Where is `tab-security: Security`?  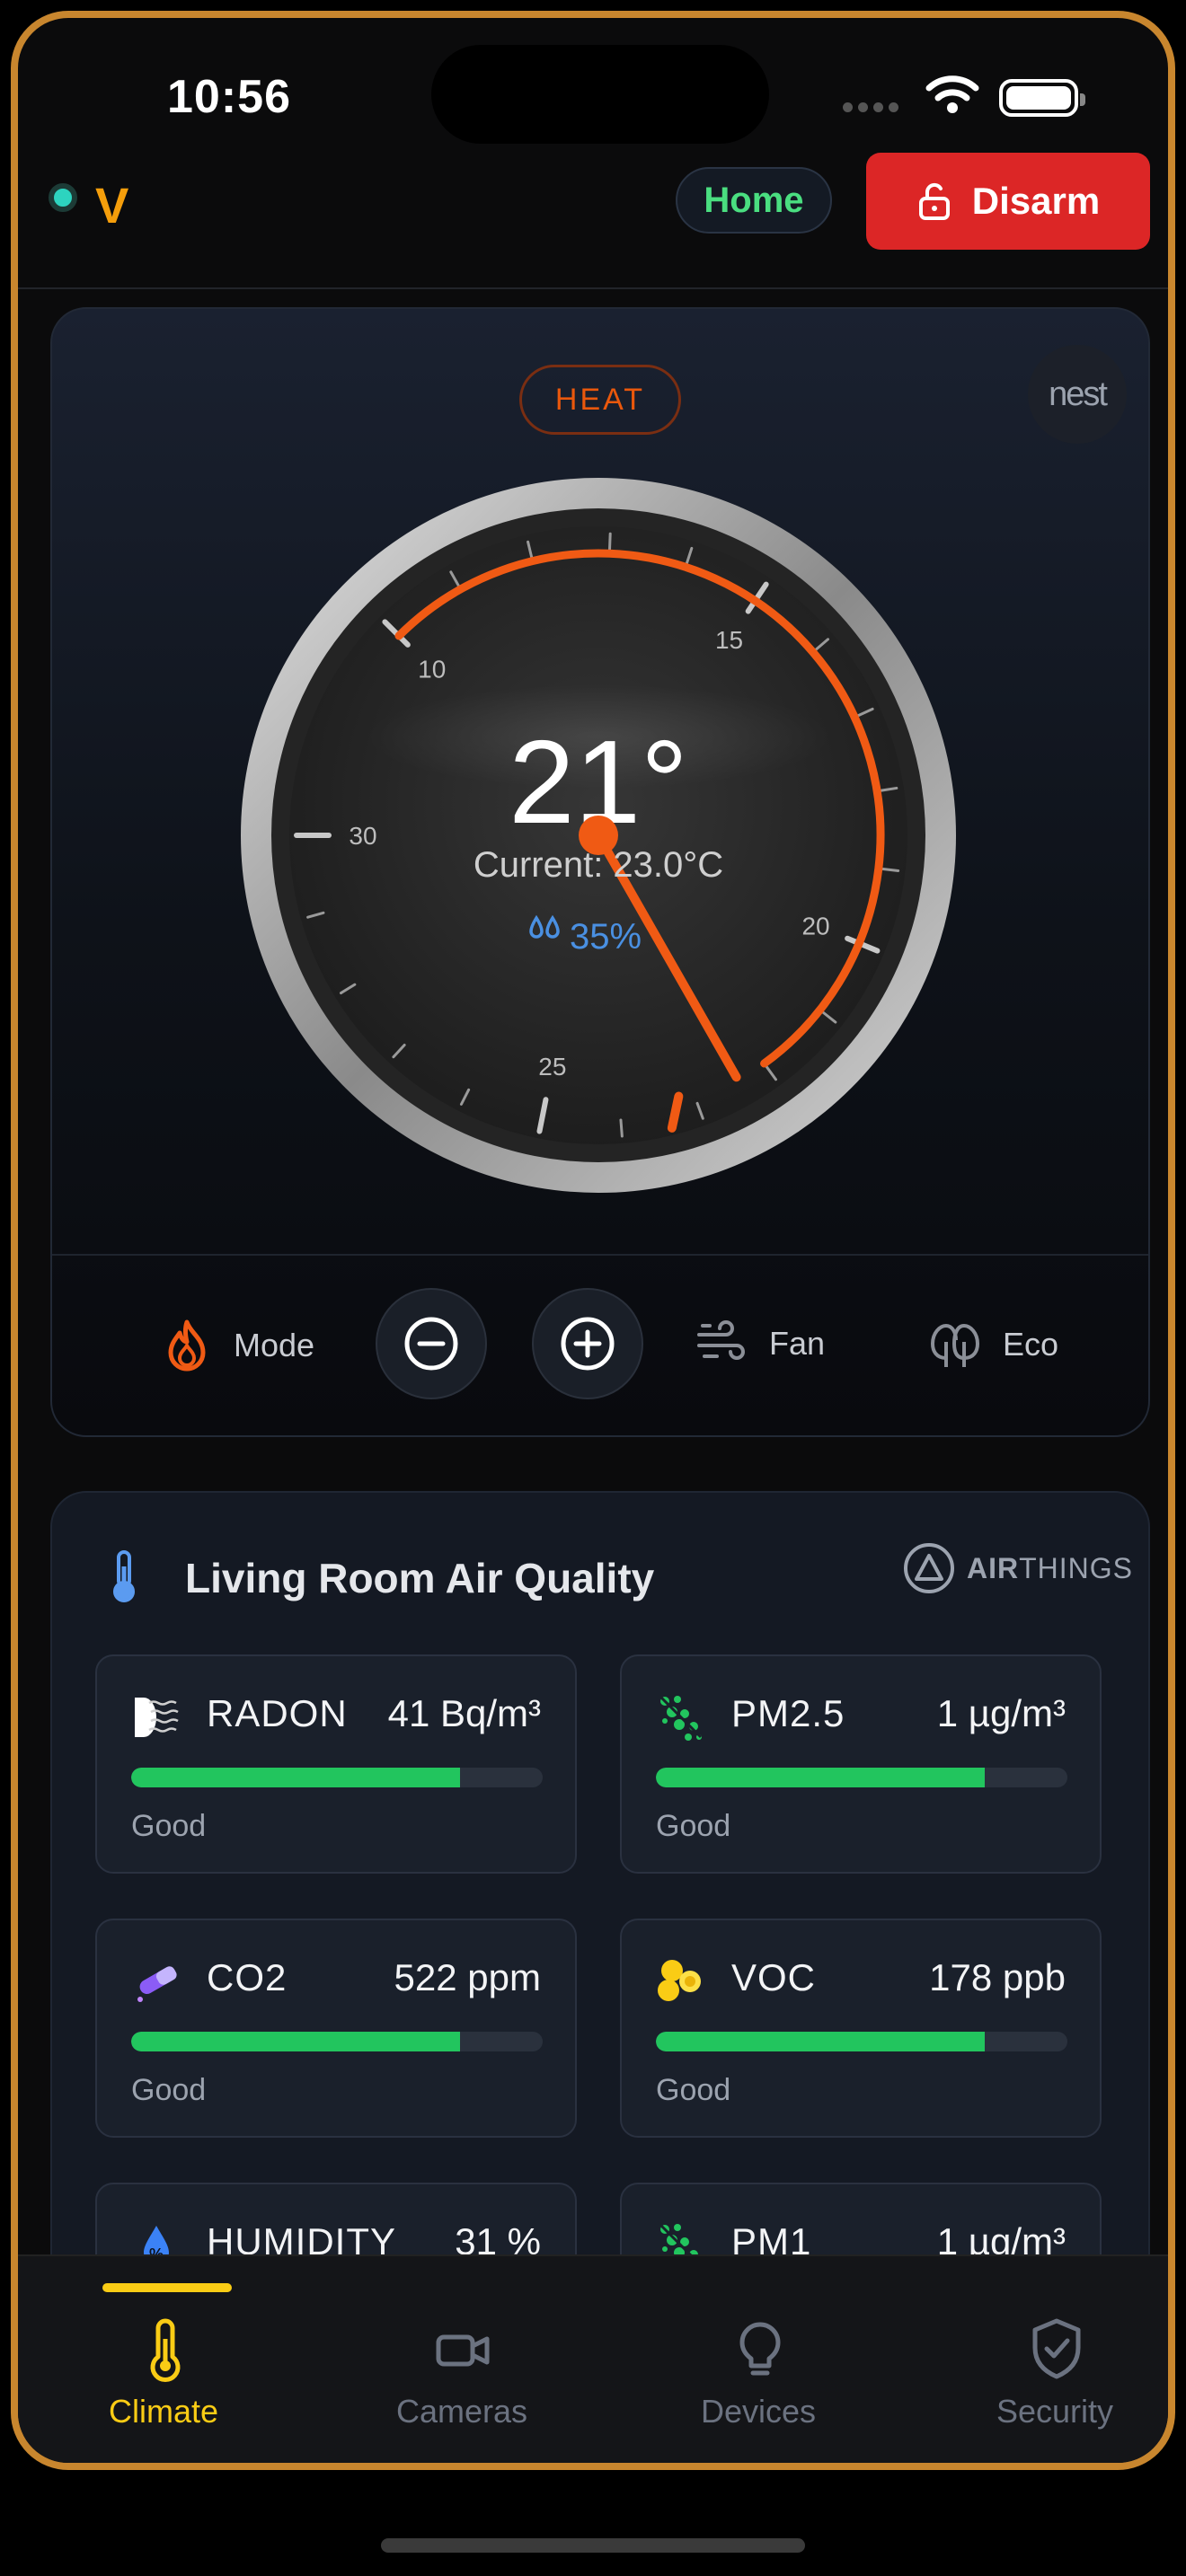 tab-security: Security is located at coordinates (1044, 2346).